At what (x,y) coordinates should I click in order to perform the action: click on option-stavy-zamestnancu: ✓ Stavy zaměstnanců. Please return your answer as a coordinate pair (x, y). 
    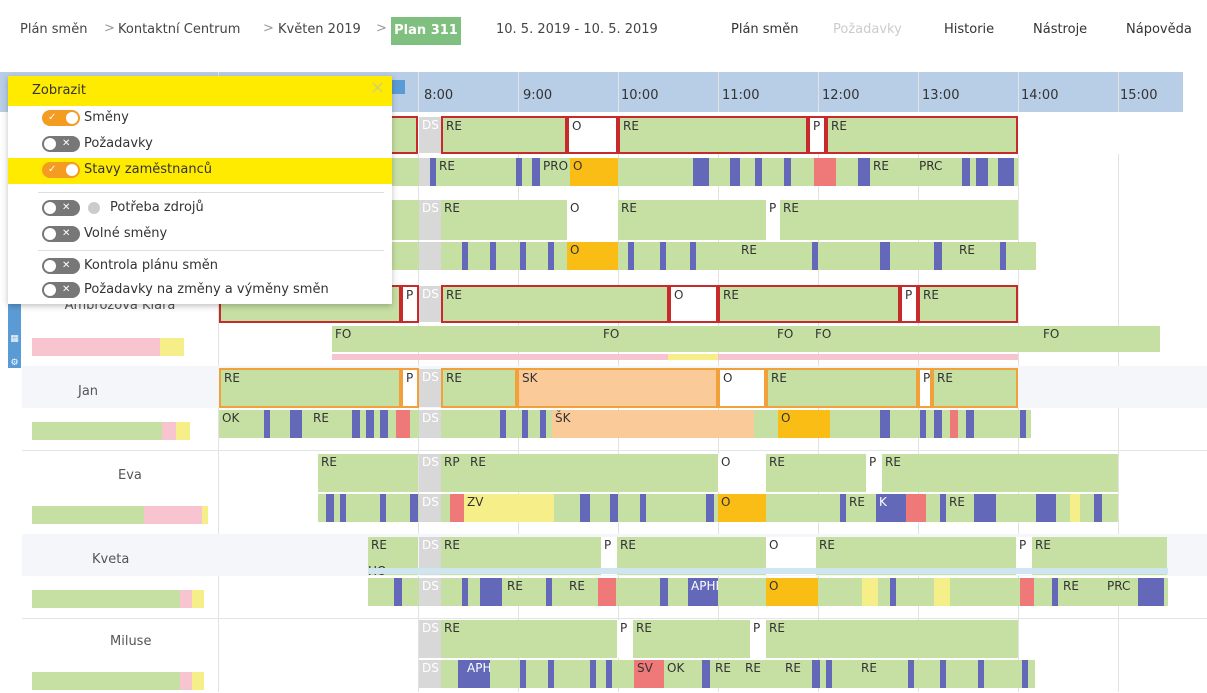
    Looking at the image, I should click on (200, 171).